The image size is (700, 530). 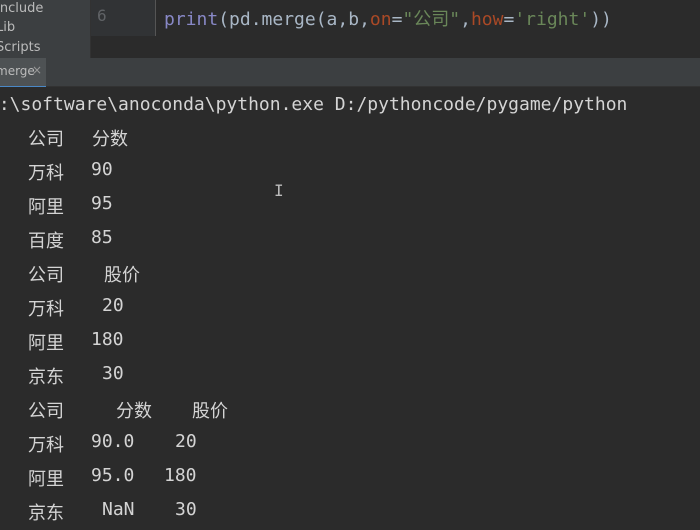 I want to click on editor-bottom-space, so click(x=395, y=47).